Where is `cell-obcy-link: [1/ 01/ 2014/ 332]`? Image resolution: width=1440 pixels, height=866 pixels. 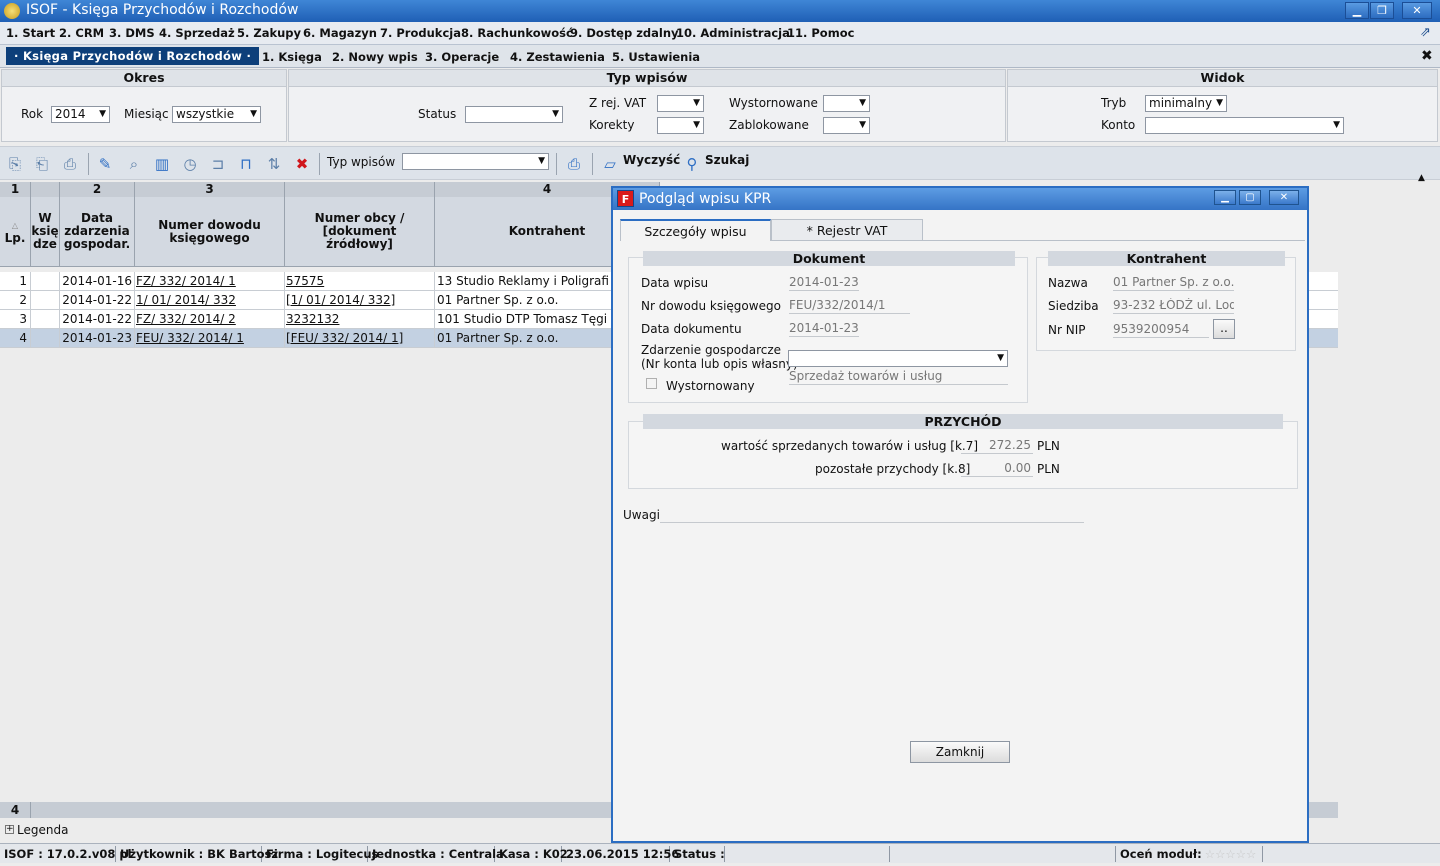
cell-obcy-link: [1/ 01/ 2014/ 332] is located at coordinates (360, 300).